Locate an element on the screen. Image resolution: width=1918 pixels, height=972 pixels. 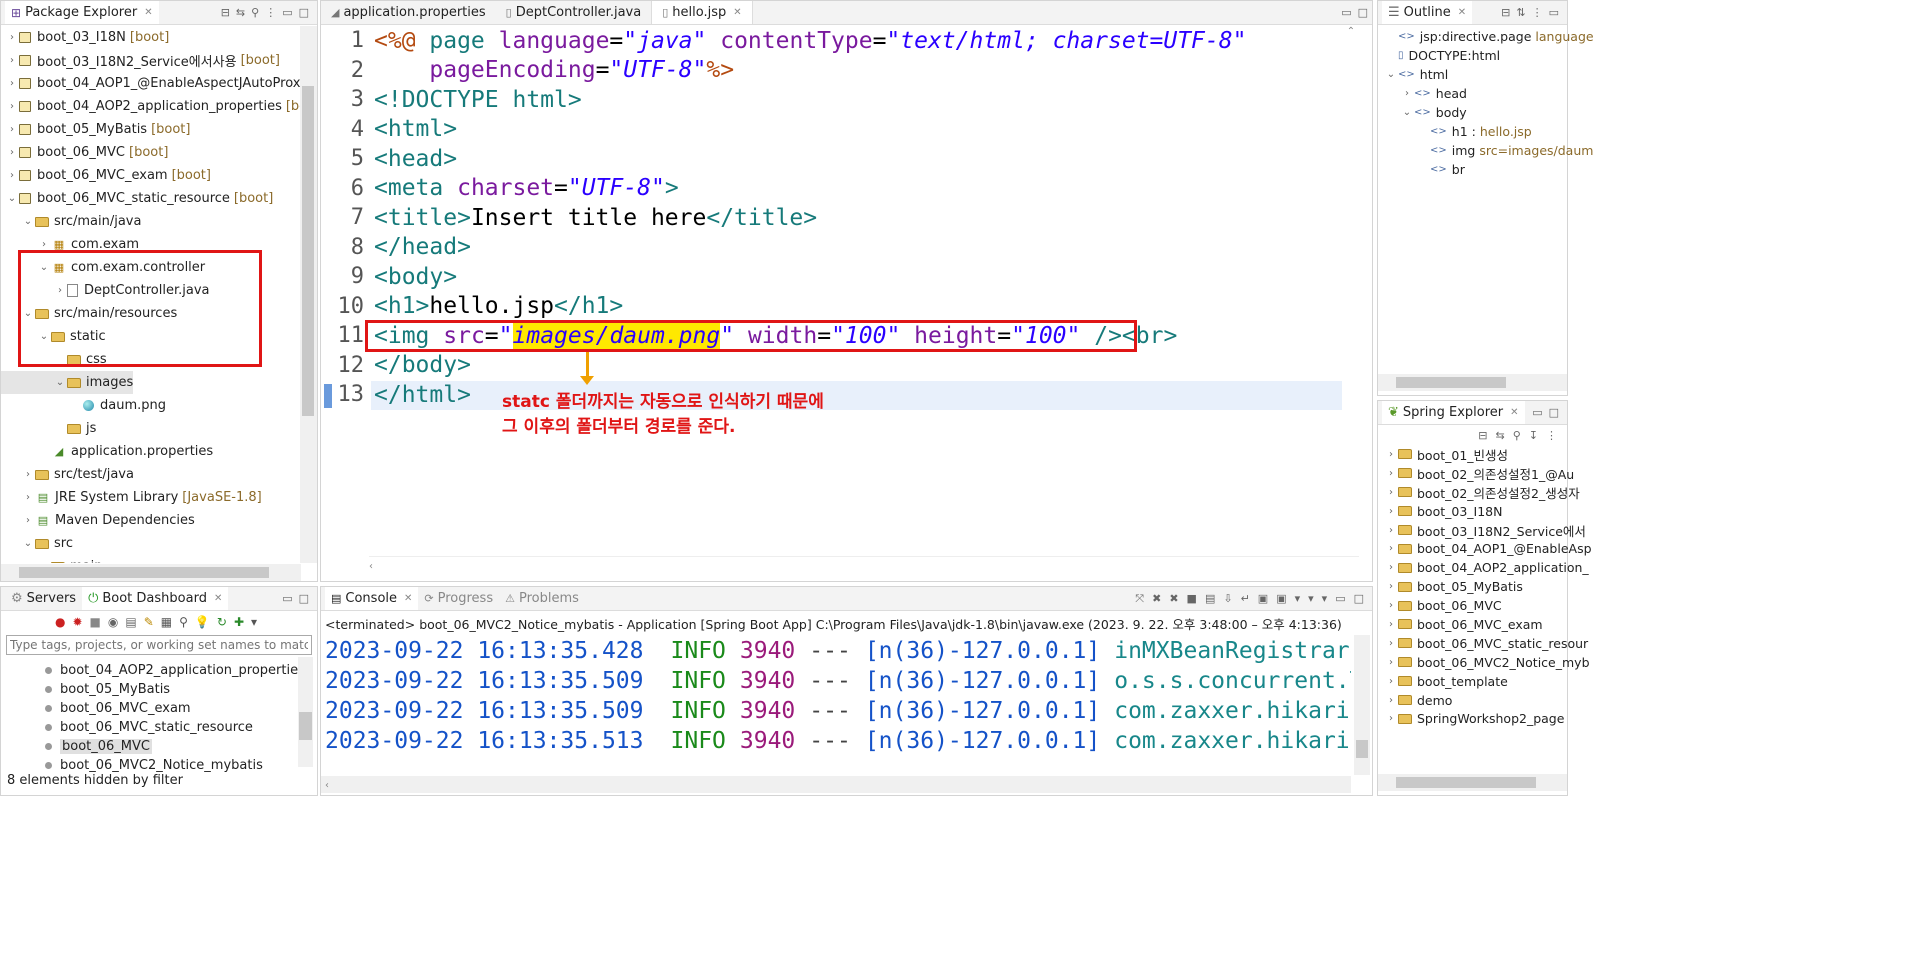
horizontal-scrollbar: ‹ is located at coordinates (836, 784).